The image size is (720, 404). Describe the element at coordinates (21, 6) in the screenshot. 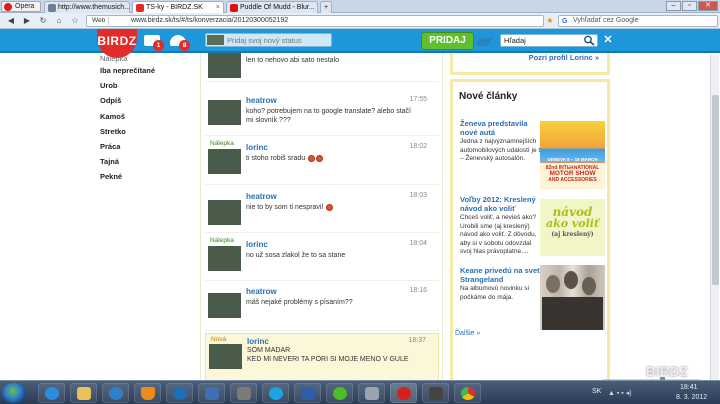

I see `opera-menu-button: Opera` at that location.